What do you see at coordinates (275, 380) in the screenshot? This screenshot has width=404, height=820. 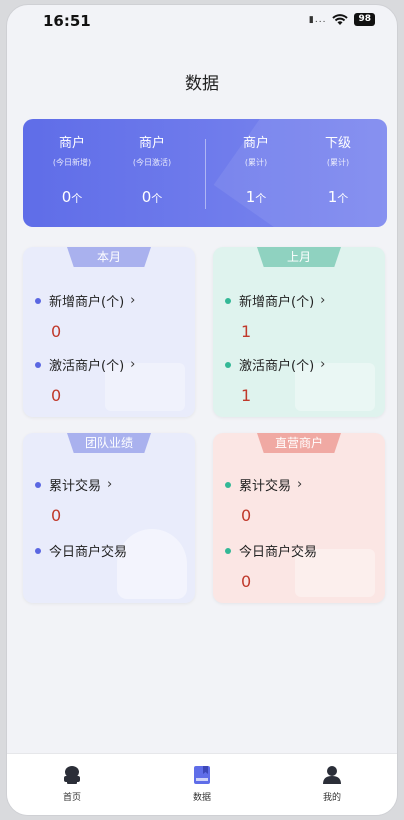 I see `stat-activated-merchants: 激活商户(个) › 1` at bounding box center [275, 380].